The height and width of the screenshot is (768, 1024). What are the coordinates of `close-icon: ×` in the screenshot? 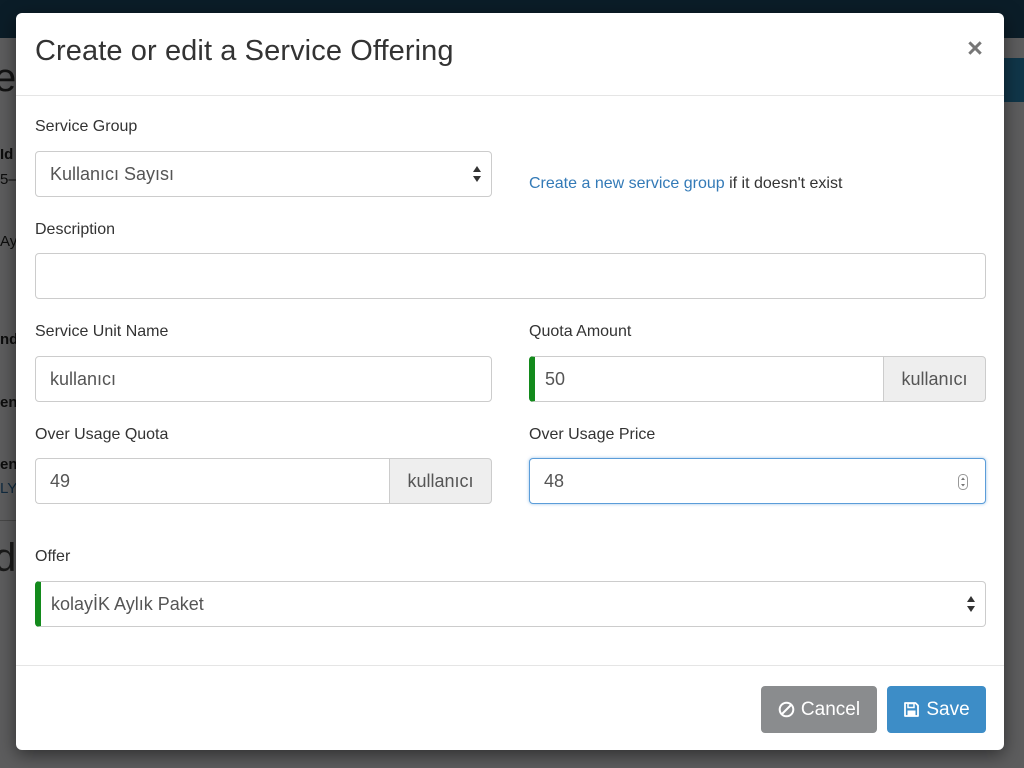 It's located at (975, 48).